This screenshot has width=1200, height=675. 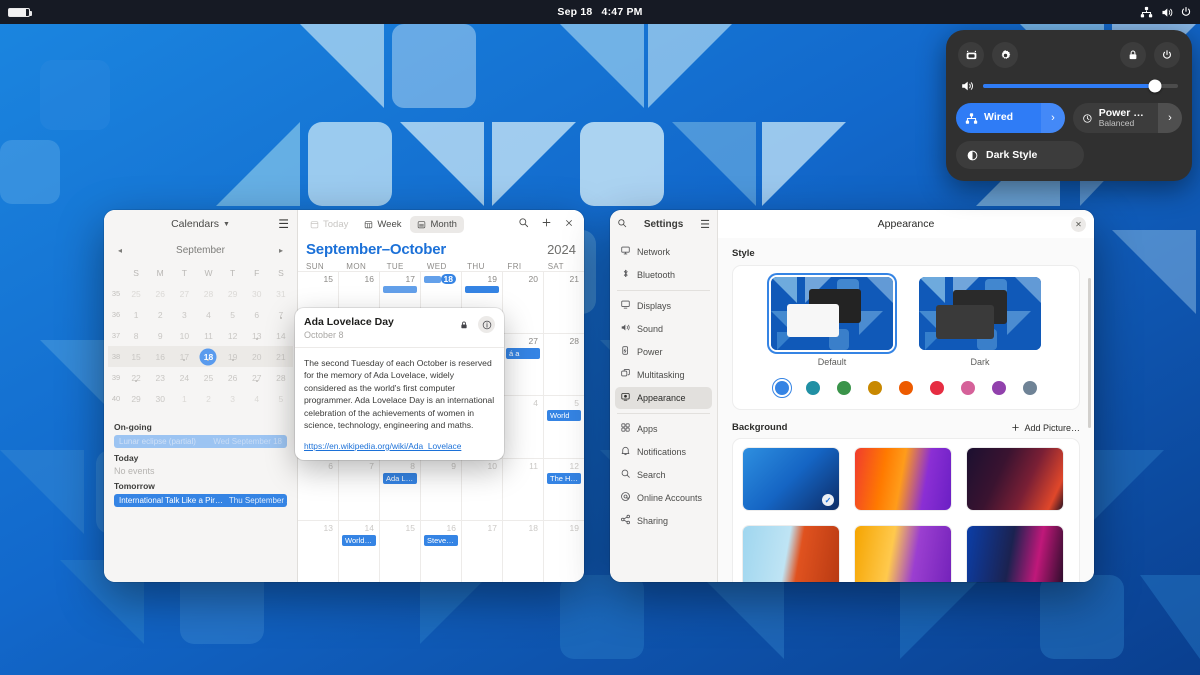 What do you see at coordinates (782, 388) in the screenshot?
I see `accent-color-blue` at bounding box center [782, 388].